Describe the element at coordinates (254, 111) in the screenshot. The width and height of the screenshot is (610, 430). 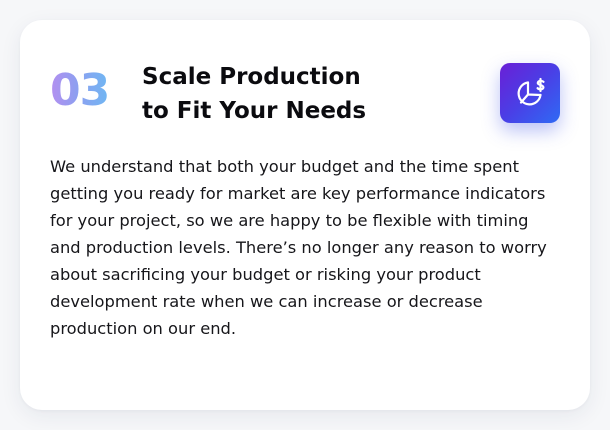
I see `card-title-line-2: to Fit Your Needs` at that location.